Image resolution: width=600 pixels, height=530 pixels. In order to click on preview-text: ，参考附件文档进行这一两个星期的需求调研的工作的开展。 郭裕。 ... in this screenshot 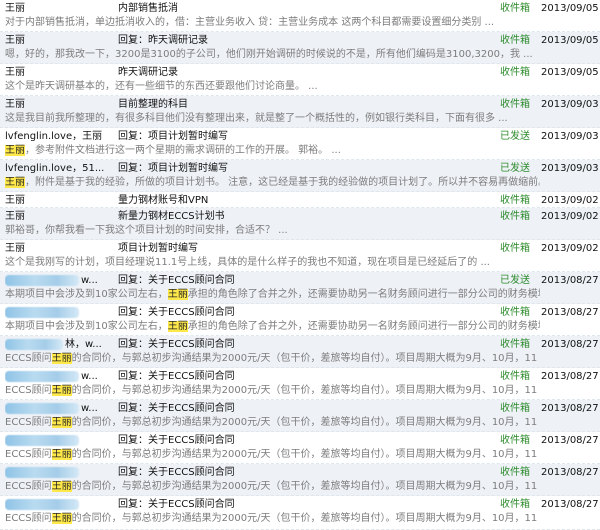, I will do `click(183, 150)`.